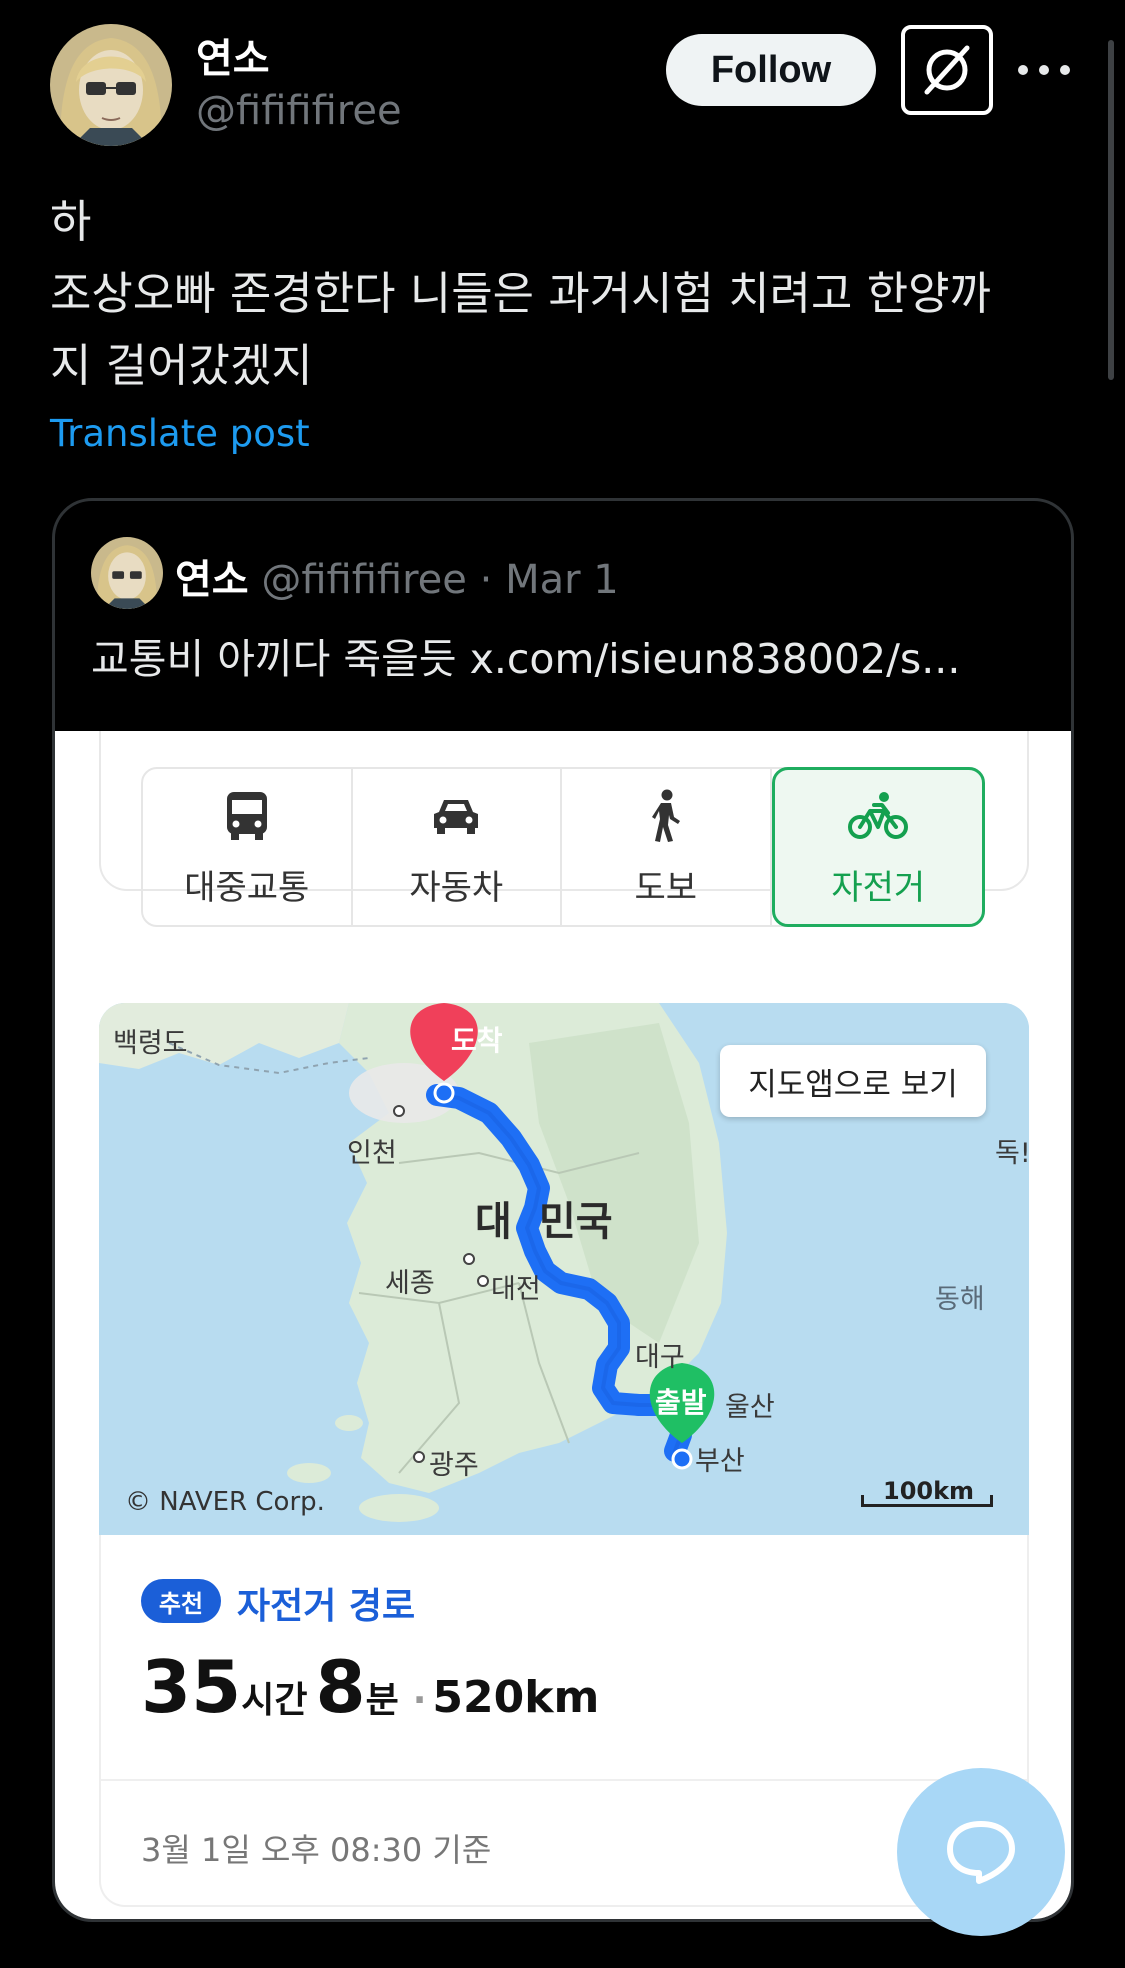 This screenshot has width=1125, height=1968. Describe the element at coordinates (750, 1407) in the screenshot. I see `map-label-ulsan: 울산` at that location.